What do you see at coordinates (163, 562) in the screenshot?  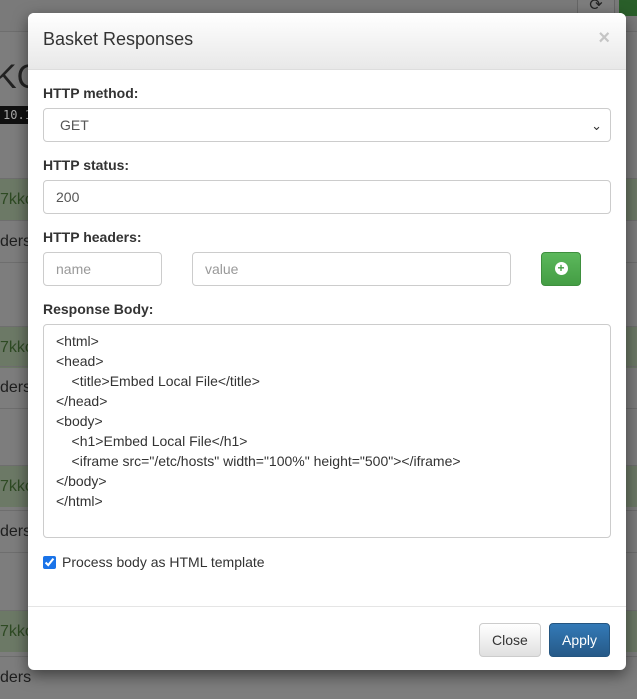 I see `process-template-label: Process body as HTML template` at bounding box center [163, 562].